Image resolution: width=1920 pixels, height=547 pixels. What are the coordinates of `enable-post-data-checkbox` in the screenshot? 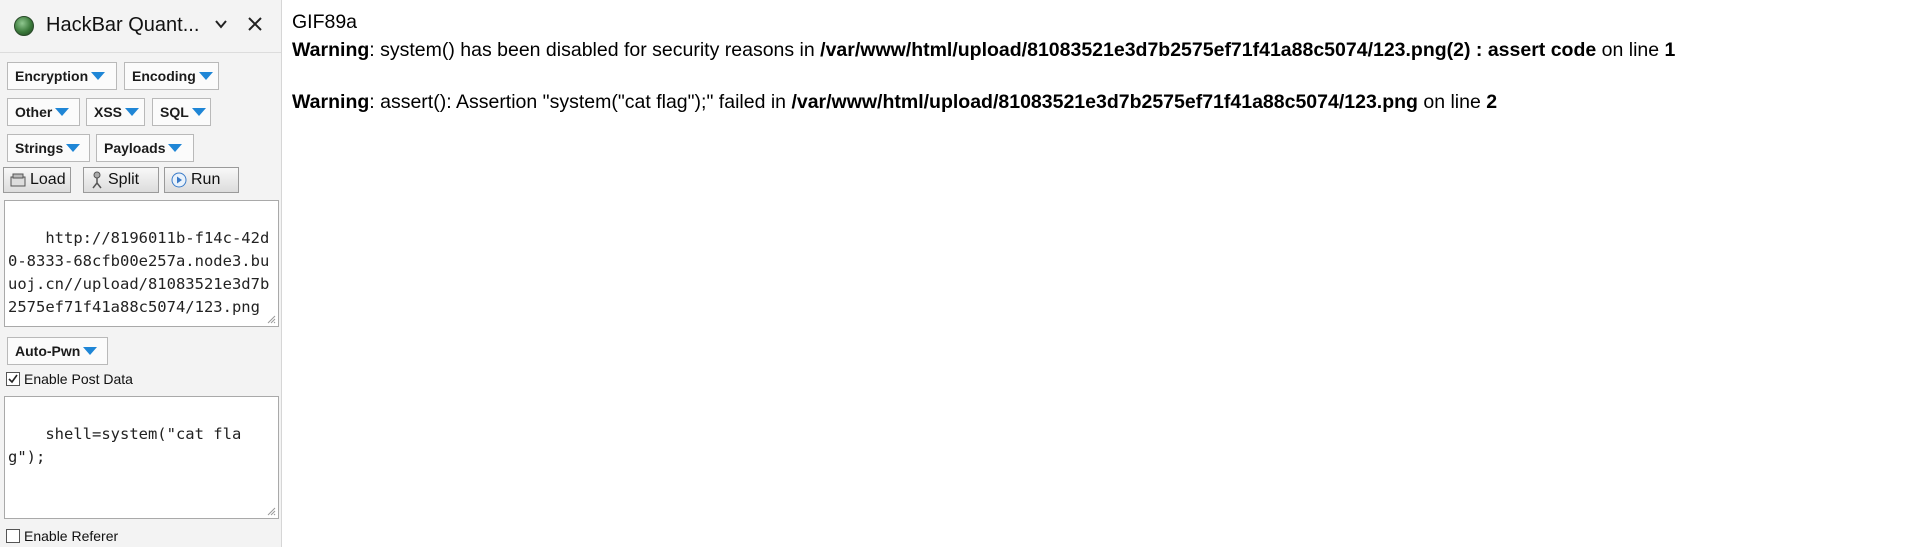 It's located at (13, 379).